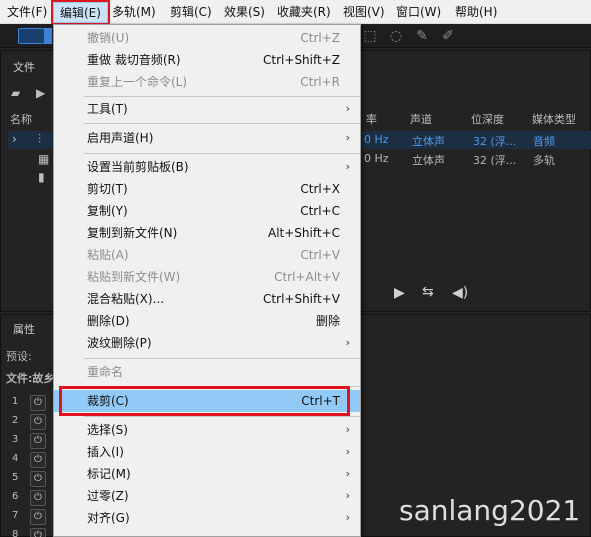  I want to click on menu-item-set-clipboard: 设置当前剪贴板(B) ›, so click(207, 167).